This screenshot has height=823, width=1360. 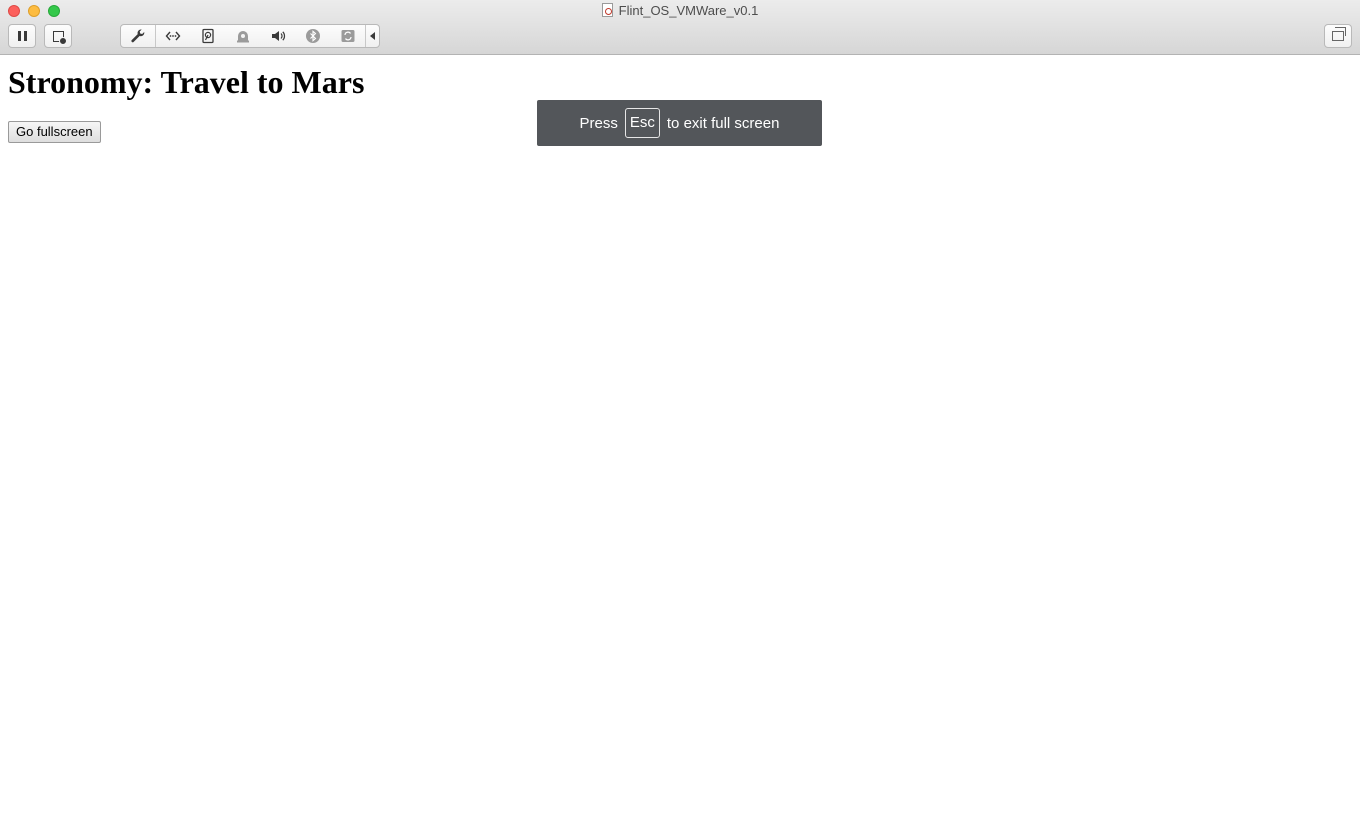 I want to click on snapshot-button, so click(x=58, y=36).